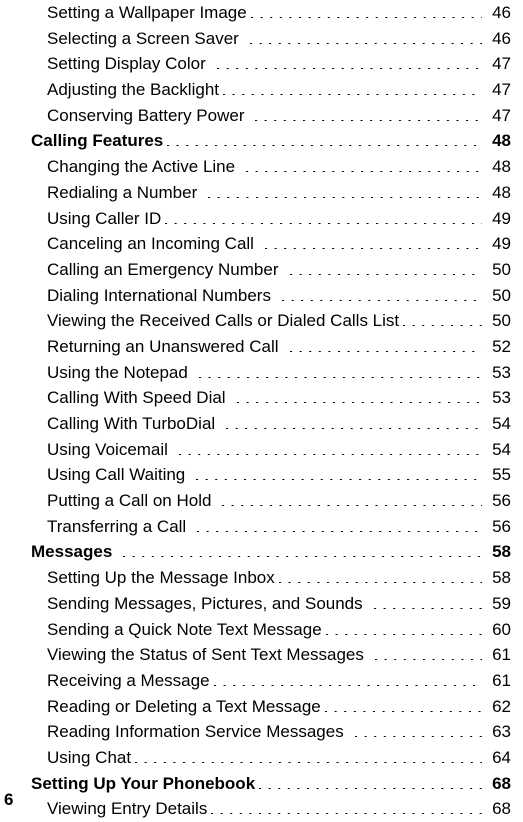 This screenshot has width=523, height=822. I want to click on toc-section-entry: Dialing International Numbers 50, so click(261, 296).